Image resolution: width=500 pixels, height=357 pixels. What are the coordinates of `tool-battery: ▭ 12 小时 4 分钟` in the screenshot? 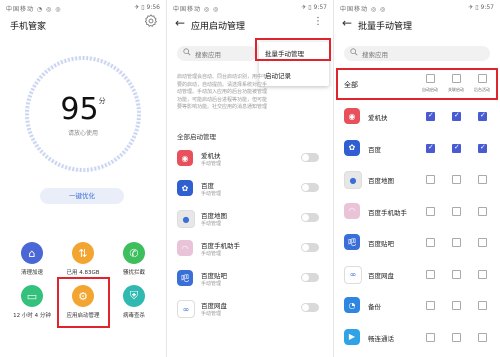 It's located at (32, 302).